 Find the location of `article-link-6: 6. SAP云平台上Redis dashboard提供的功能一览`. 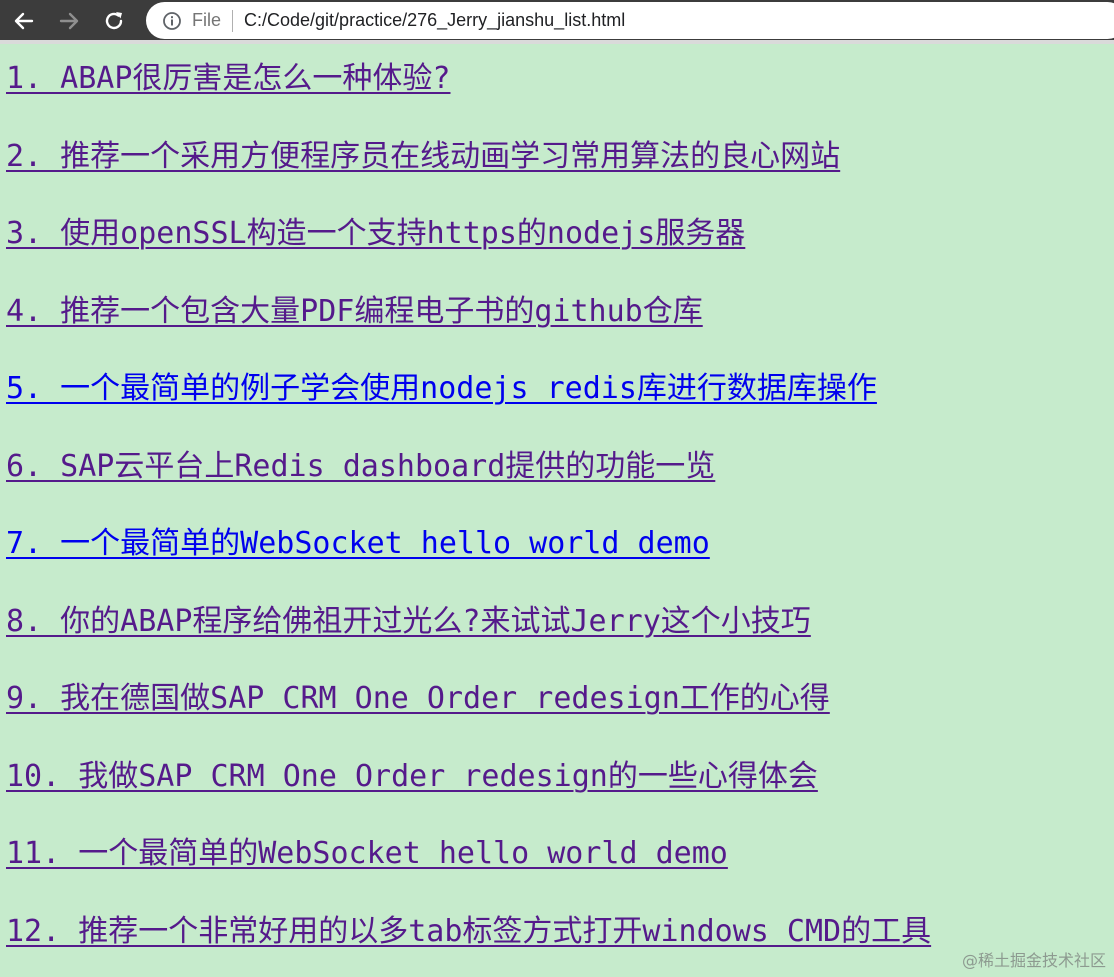

article-link-6: 6. SAP云平台上Redis dashboard提供的功能一览 is located at coordinates (360, 466).